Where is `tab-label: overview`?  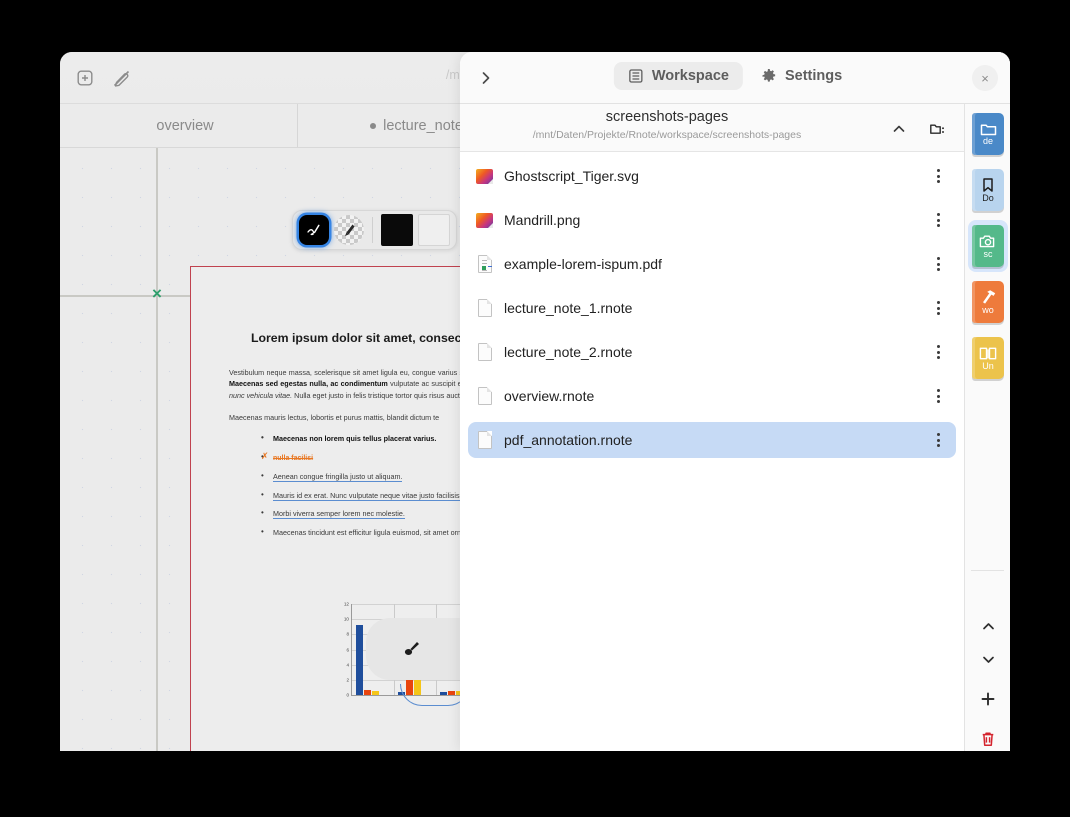 tab-label: overview is located at coordinates (185, 125).